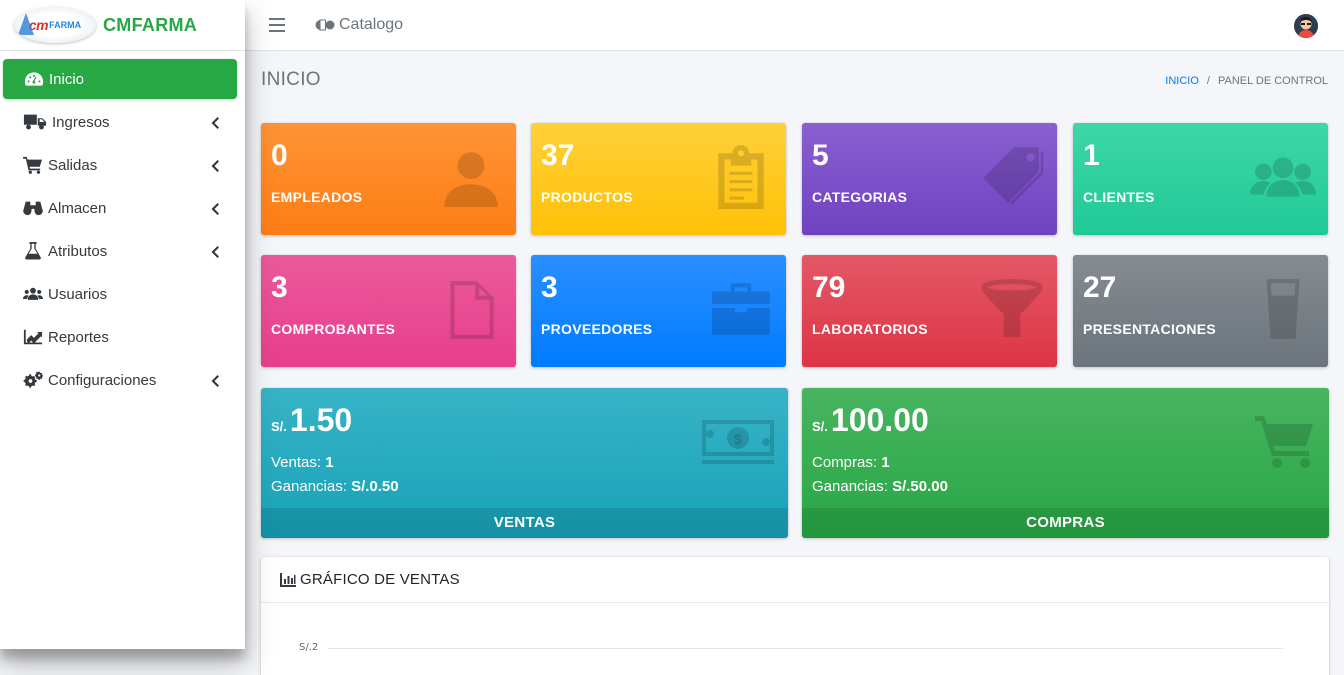  Describe the element at coordinates (851, 462) in the screenshot. I see `compras-count: Compras: 1` at that location.